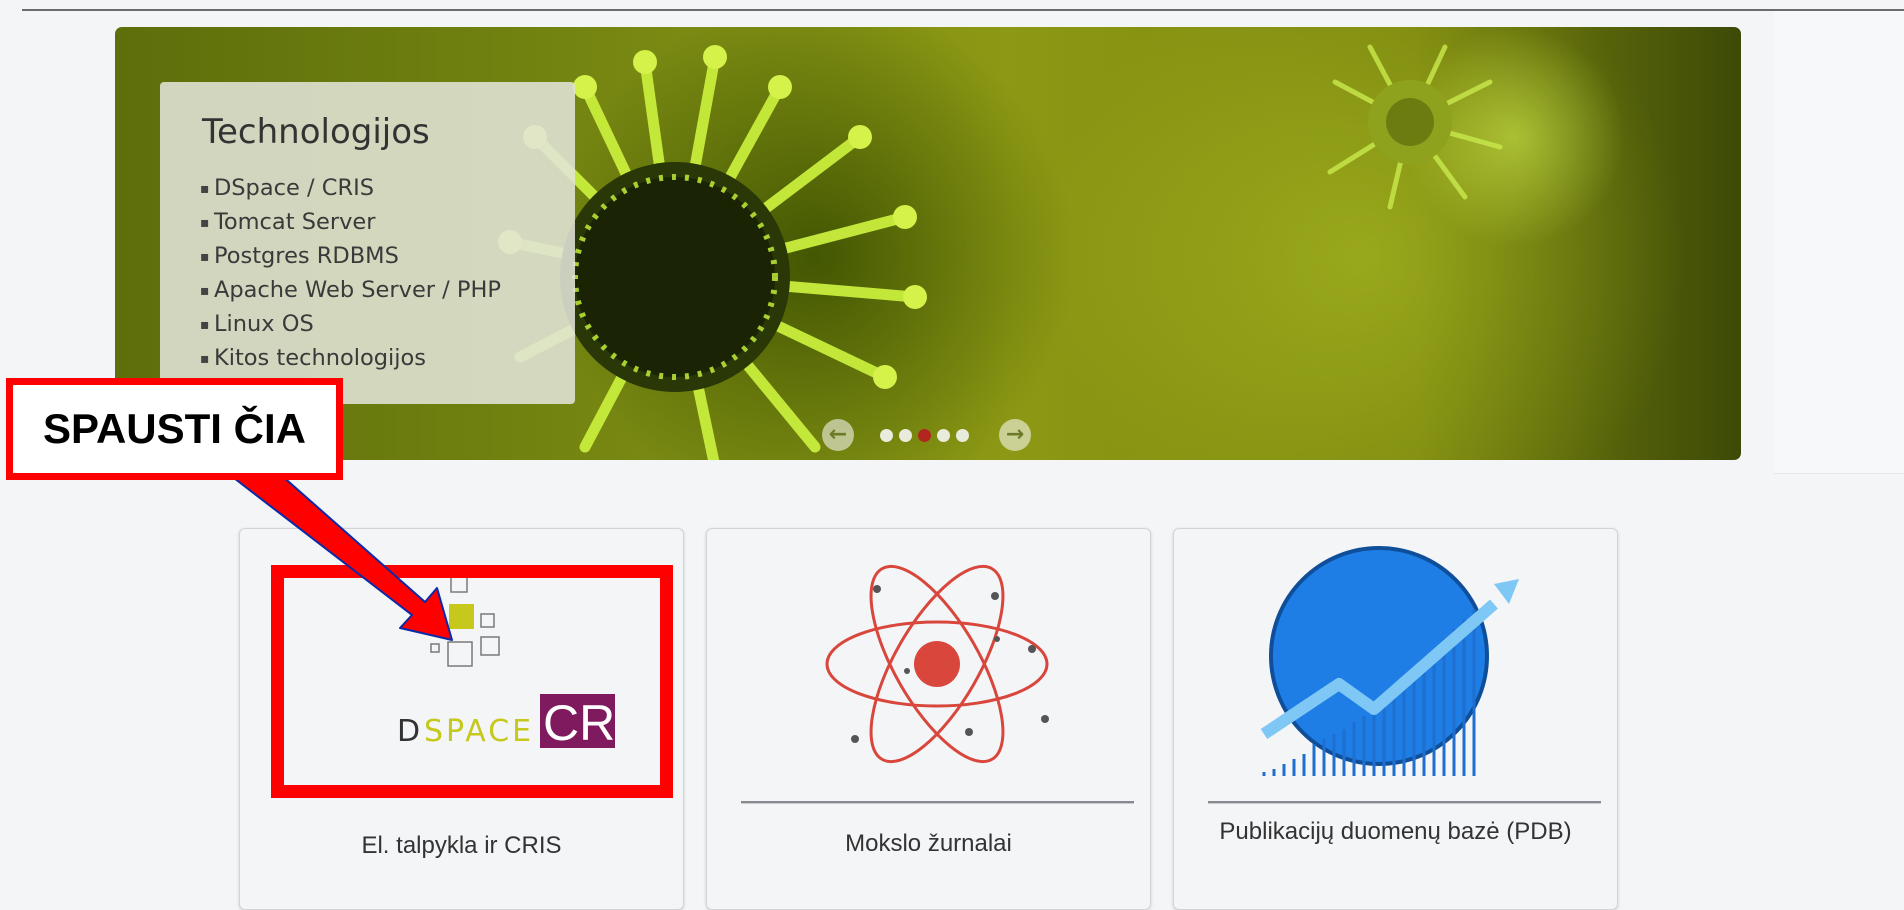 This screenshot has width=1904, height=910. I want to click on arrow-right-circle-icon: →, so click(1015, 434).